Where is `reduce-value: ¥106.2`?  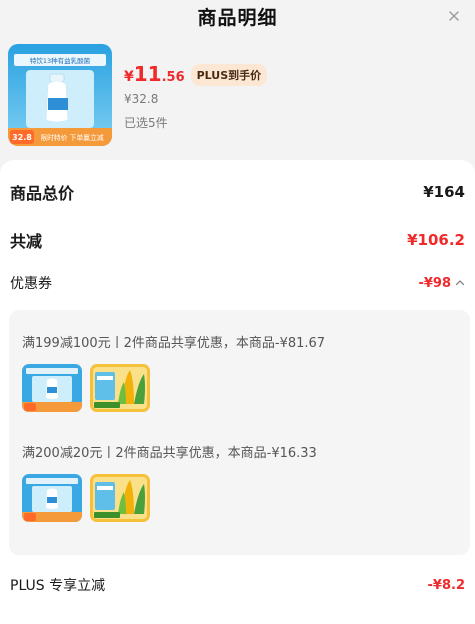
reduce-value: ¥106.2 is located at coordinates (436, 240).